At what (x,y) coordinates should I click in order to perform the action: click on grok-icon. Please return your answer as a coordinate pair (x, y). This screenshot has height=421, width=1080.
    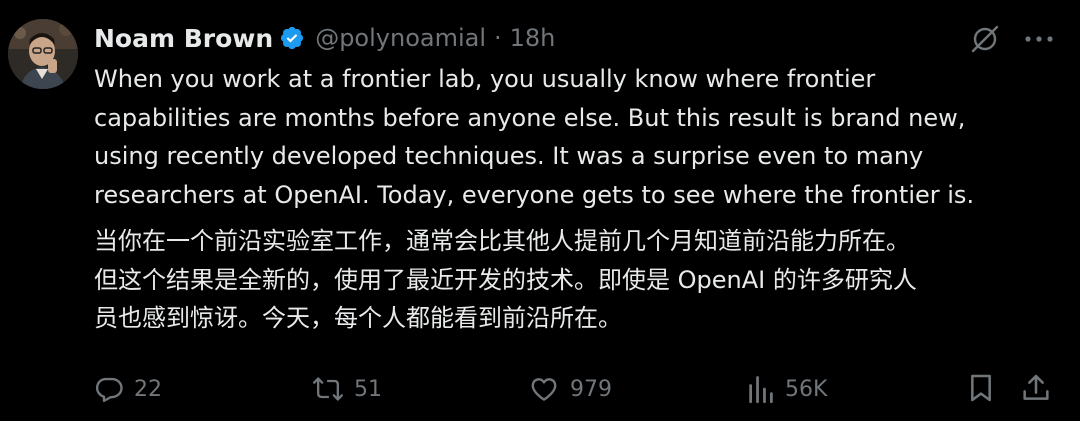
    Looking at the image, I should click on (985, 39).